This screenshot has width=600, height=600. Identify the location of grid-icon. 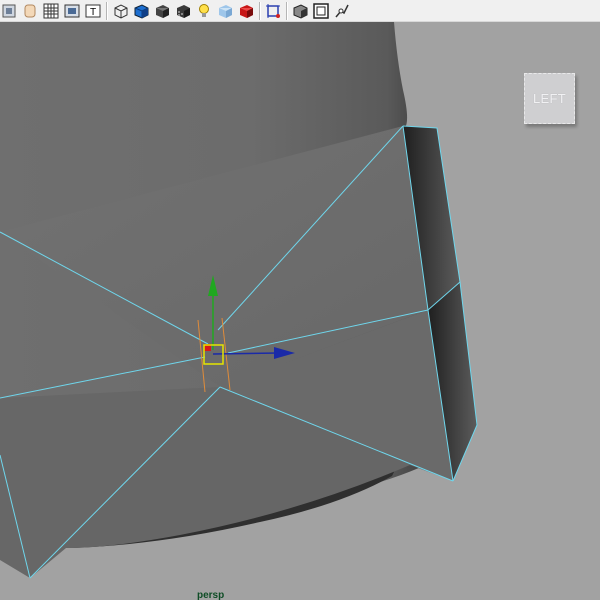
(51, 11).